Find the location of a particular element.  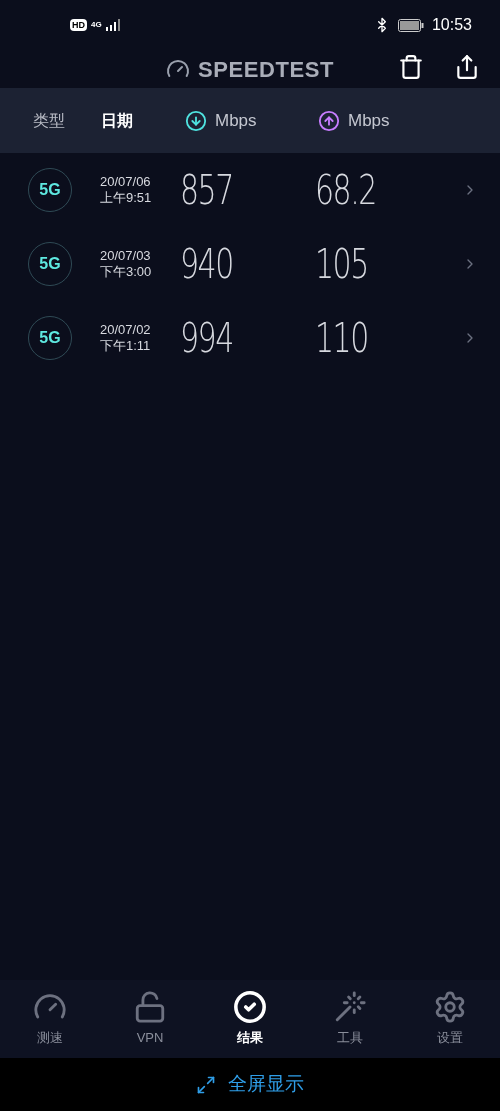

result-time: 上午9:51 is located at coordinates (126, 198).